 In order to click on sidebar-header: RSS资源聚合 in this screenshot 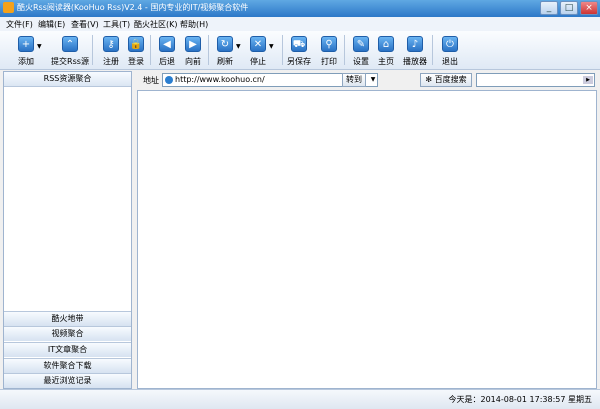, I will do `click(67, 79)`.